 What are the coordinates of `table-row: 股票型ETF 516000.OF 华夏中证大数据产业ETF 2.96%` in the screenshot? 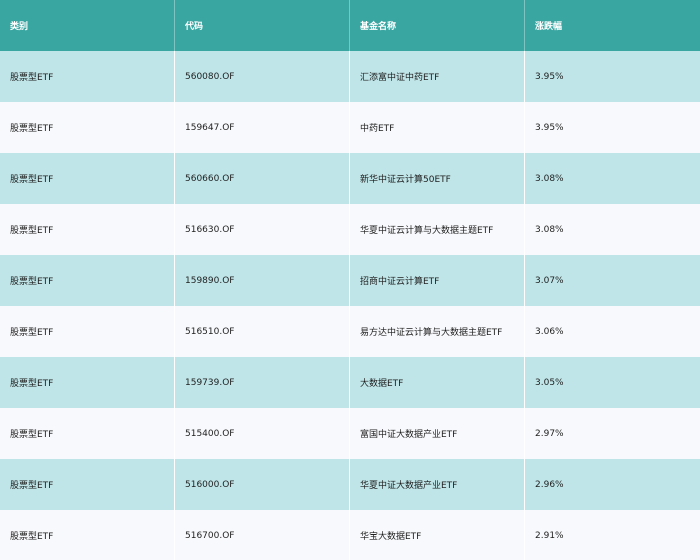 It's located at (350, 484).